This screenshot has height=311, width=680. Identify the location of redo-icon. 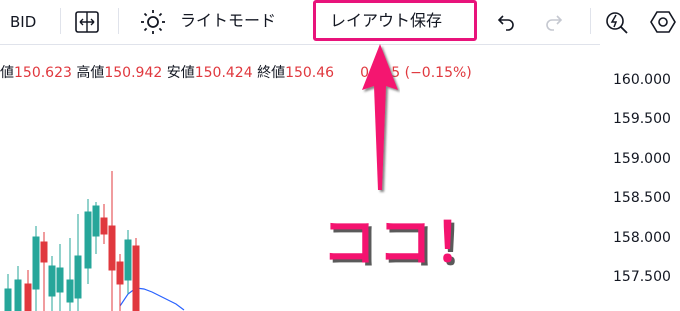
(554, 22).